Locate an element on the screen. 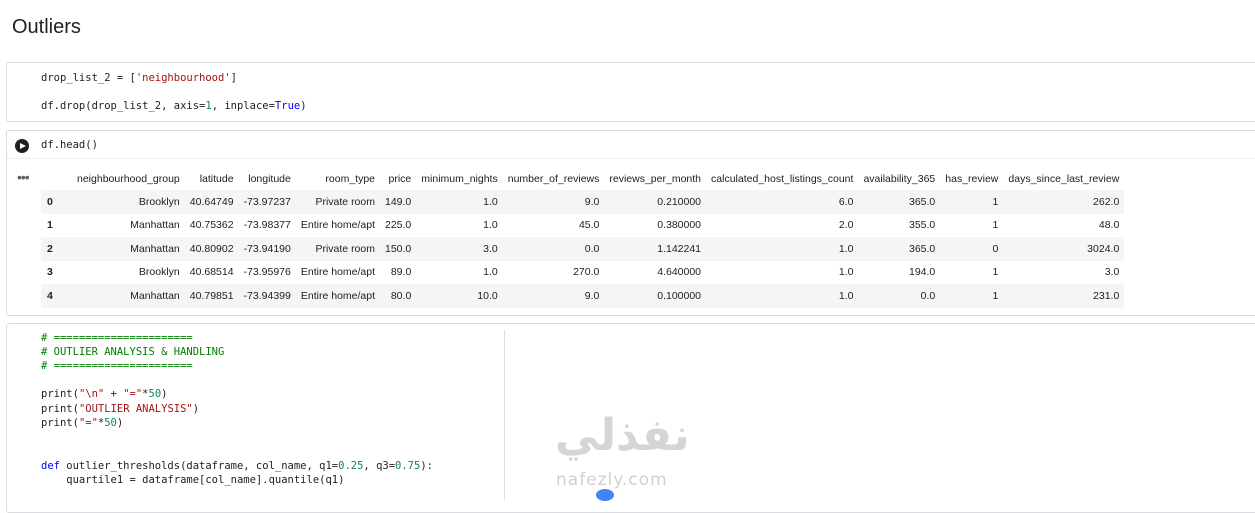 This screenshot has width=1255, height=513. row-index: 1 is located at coordinates (50, 225).